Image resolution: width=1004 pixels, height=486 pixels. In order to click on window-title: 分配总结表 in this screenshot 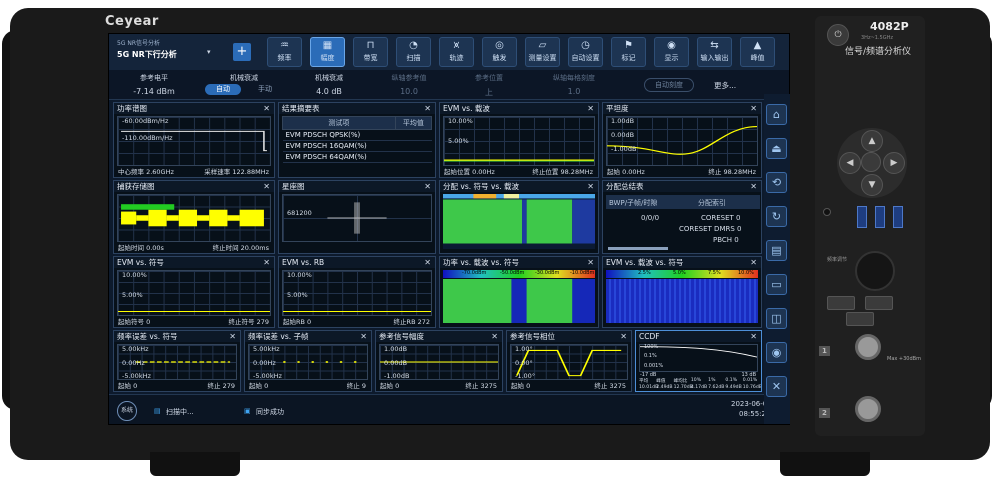, I will do `click(682, 186)`.